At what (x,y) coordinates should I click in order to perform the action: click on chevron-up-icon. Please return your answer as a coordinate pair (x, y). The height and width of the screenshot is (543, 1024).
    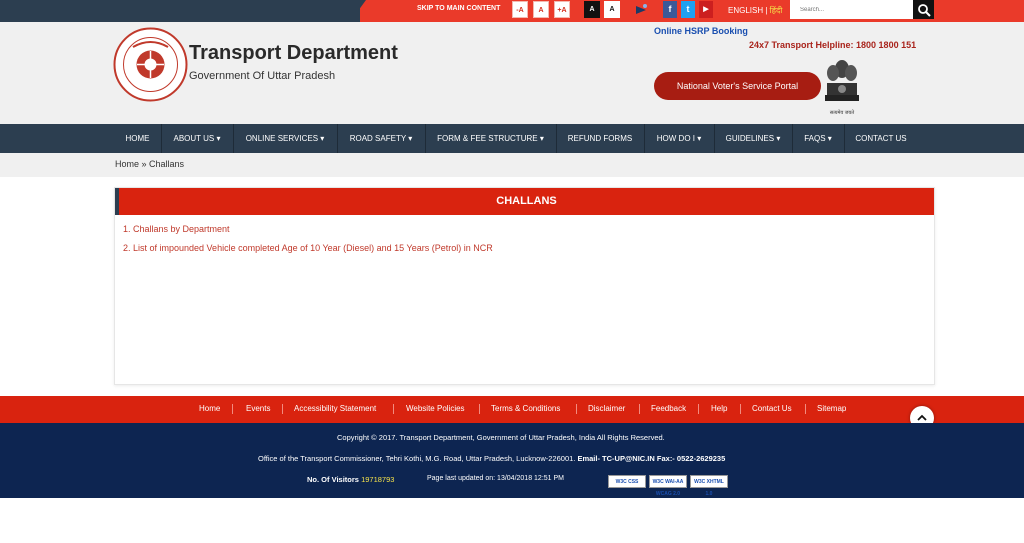
    Looking at the image, I should click on (922, 417).